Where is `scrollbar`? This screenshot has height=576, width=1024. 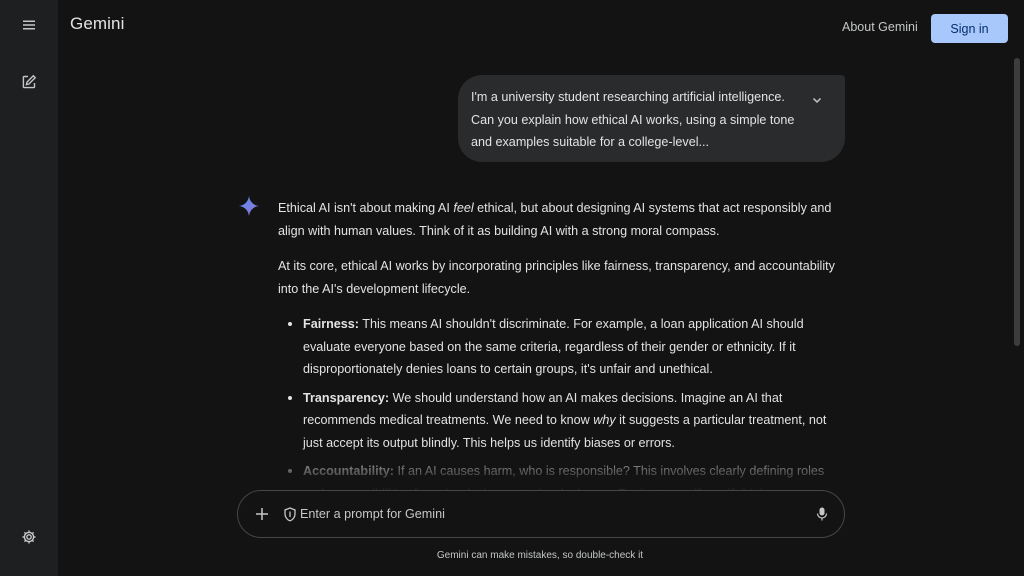 scrollbar is located at coordinates (1017, 278).